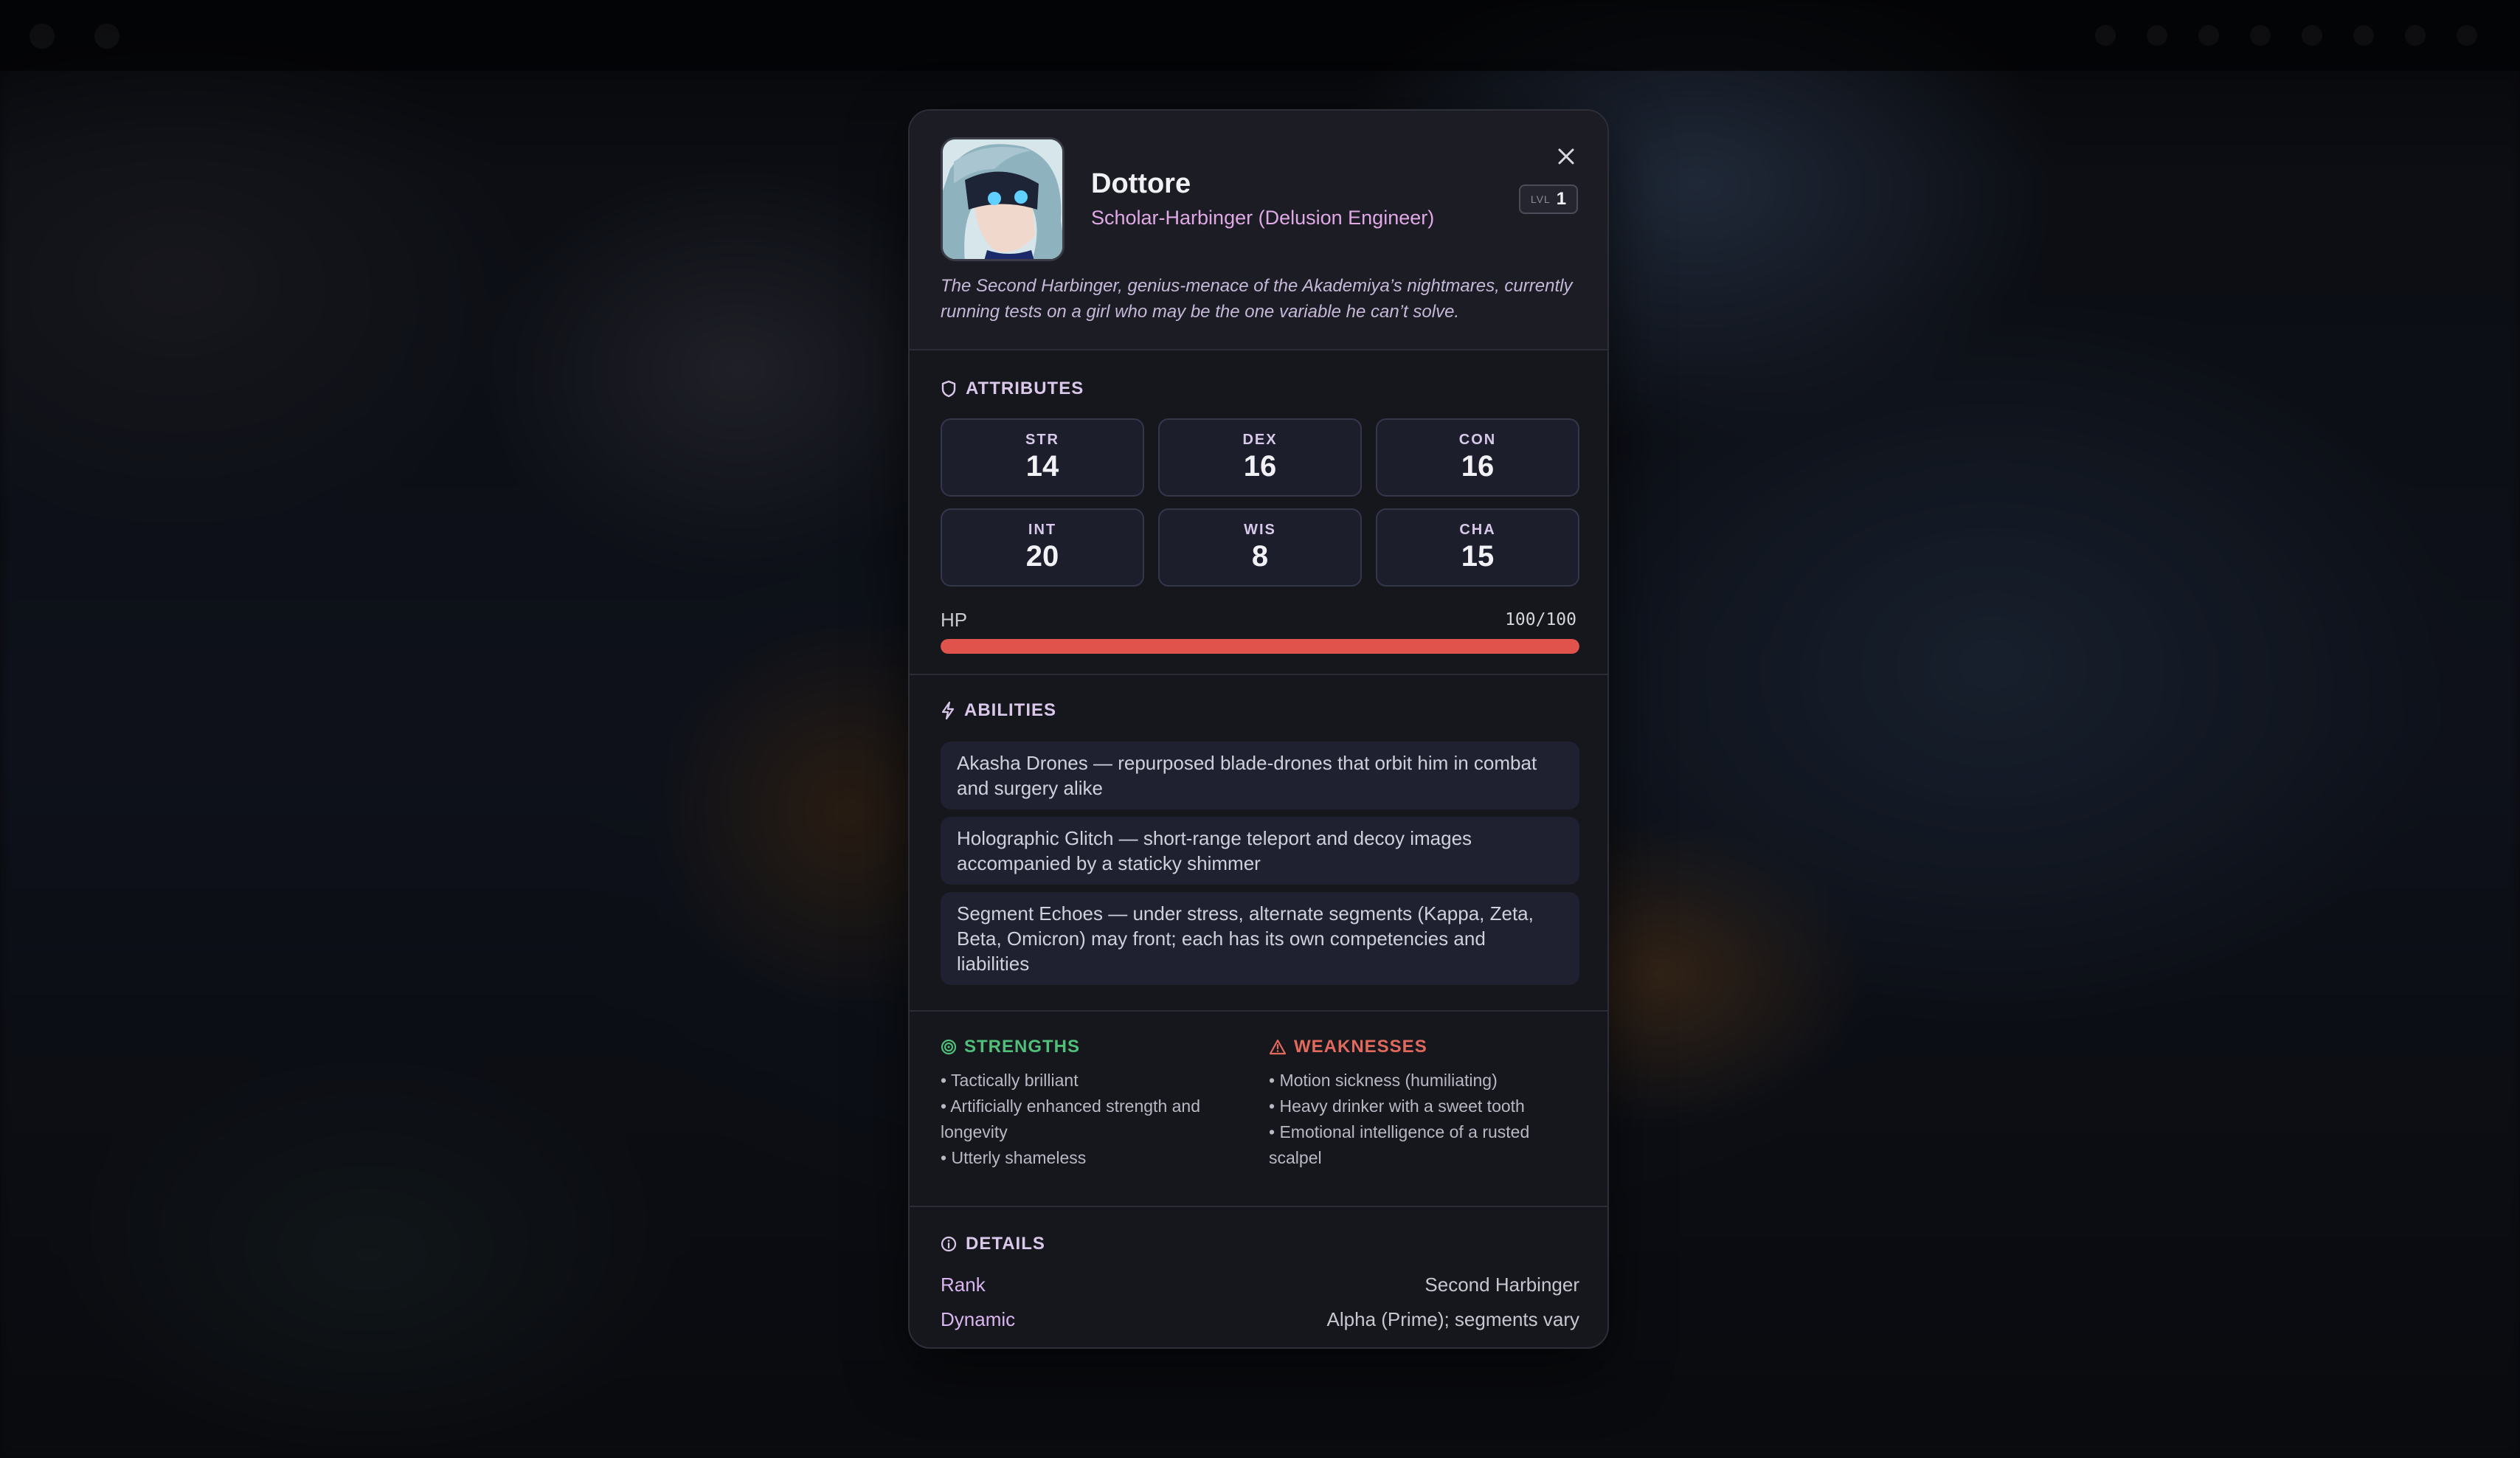  I want to click on stat-str: STR 14, so click(1043, 457).